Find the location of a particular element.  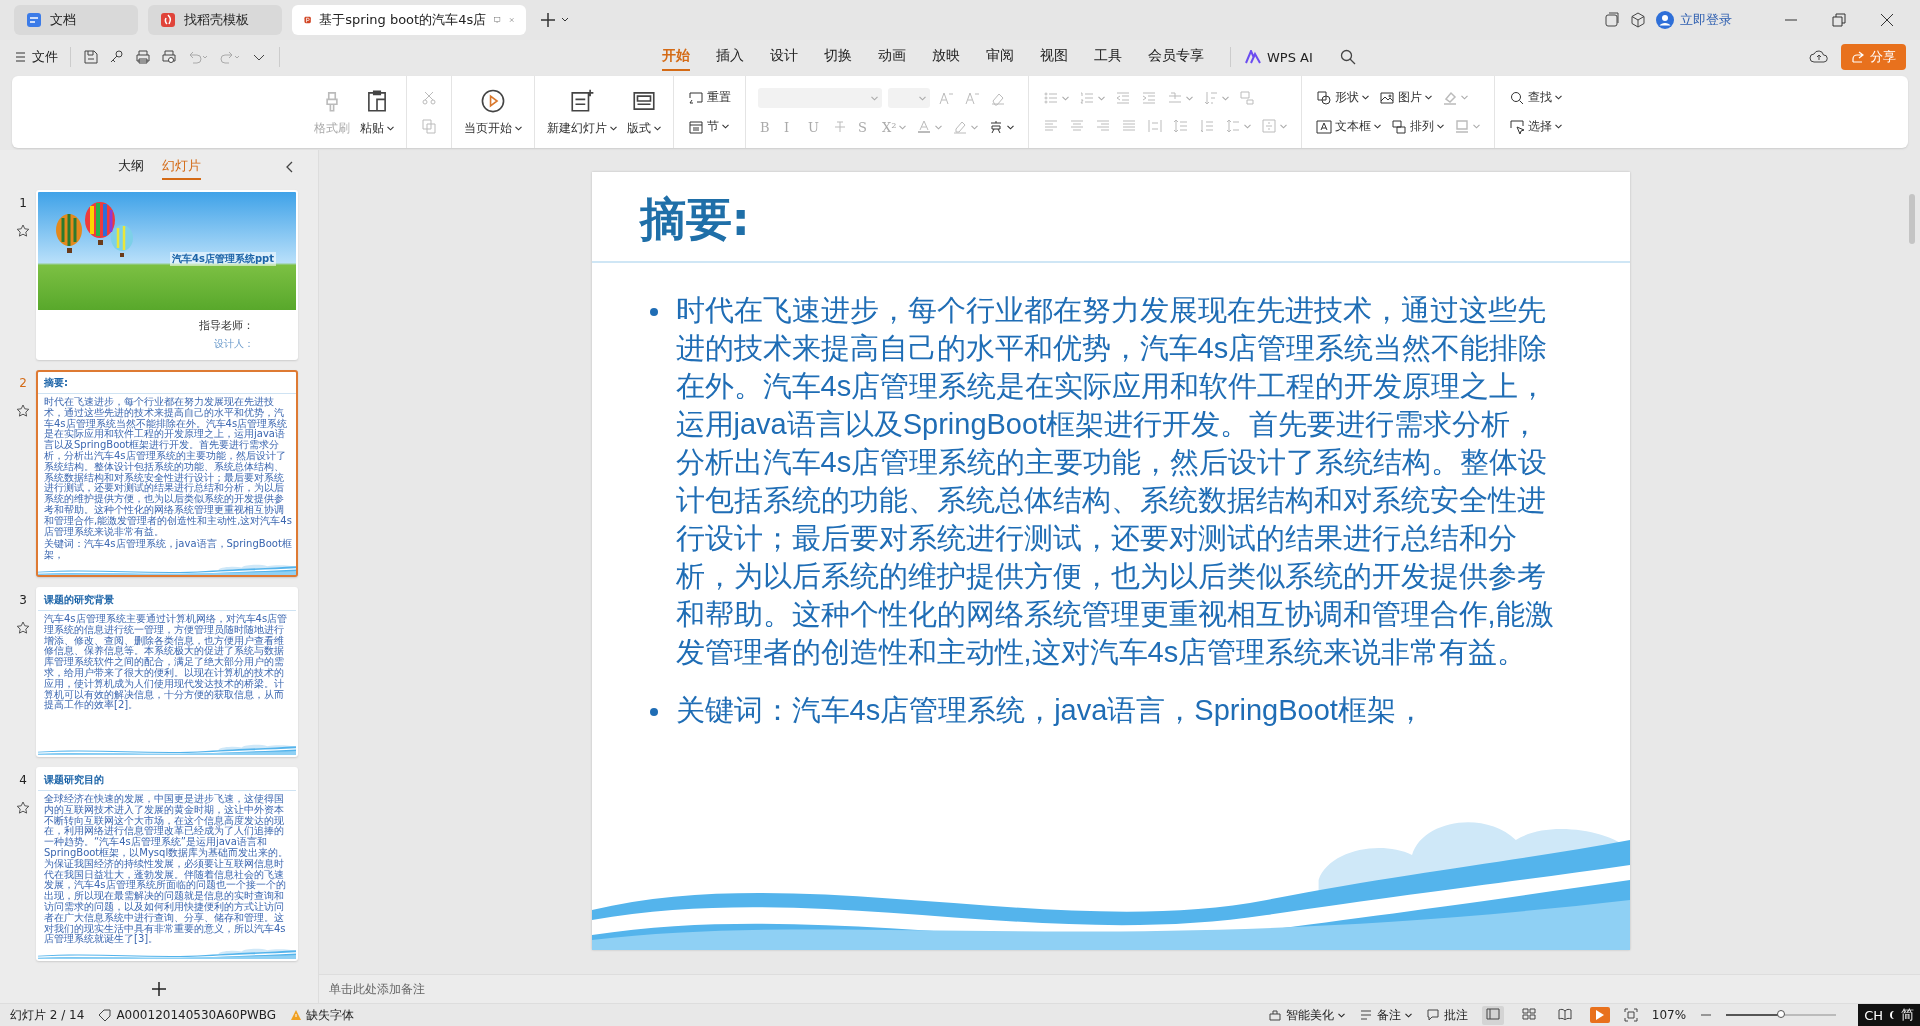

ribbon-button: 文本框 is located at coordinates (1349, 126).